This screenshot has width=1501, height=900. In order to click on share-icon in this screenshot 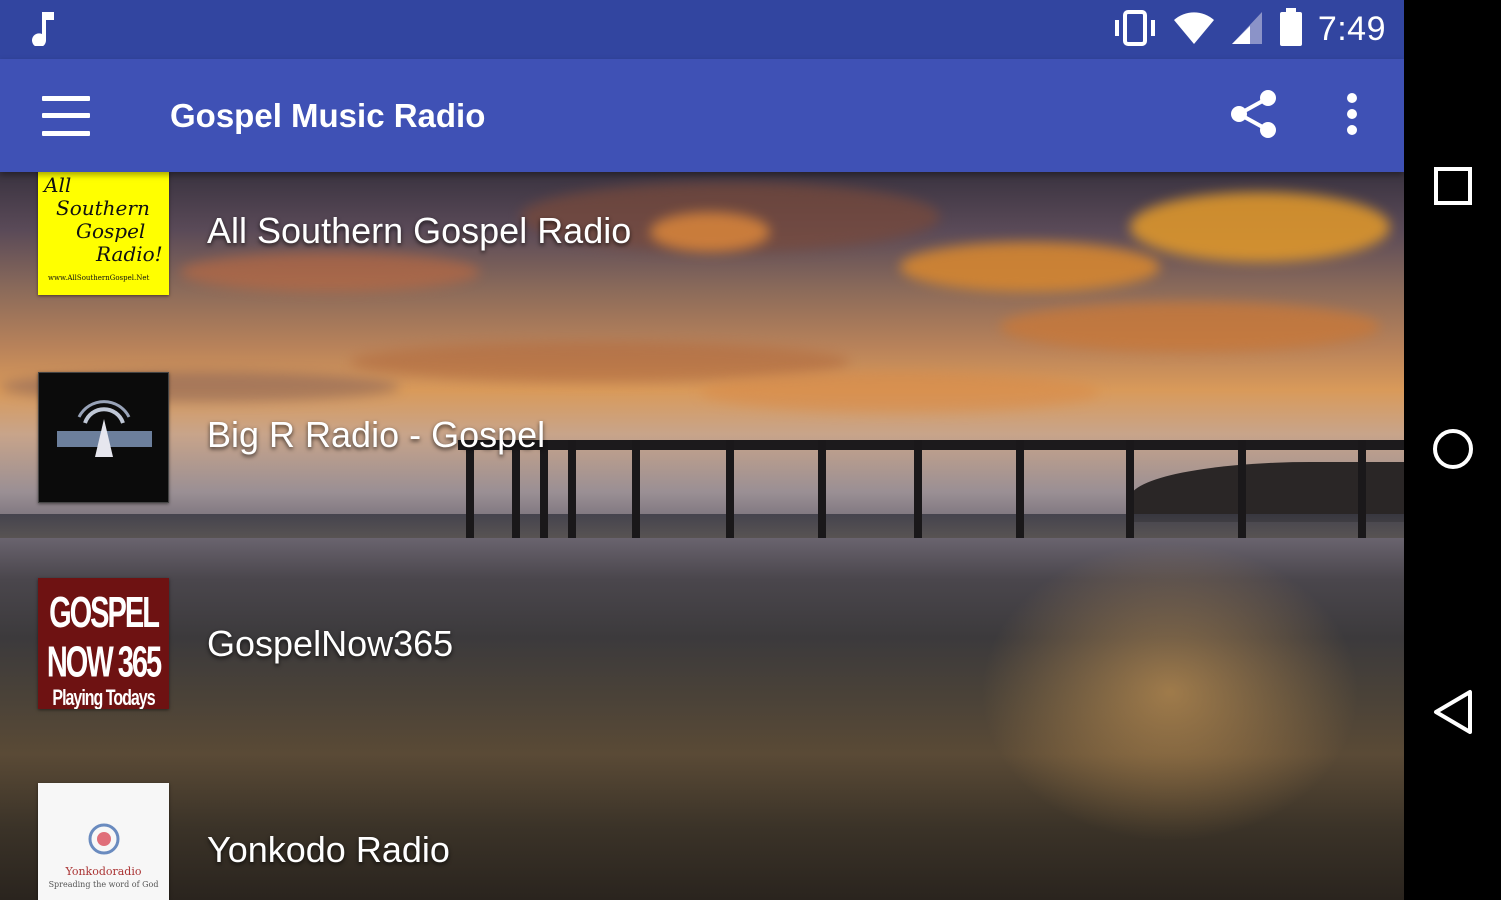, I will do `click(1254, 116)`.